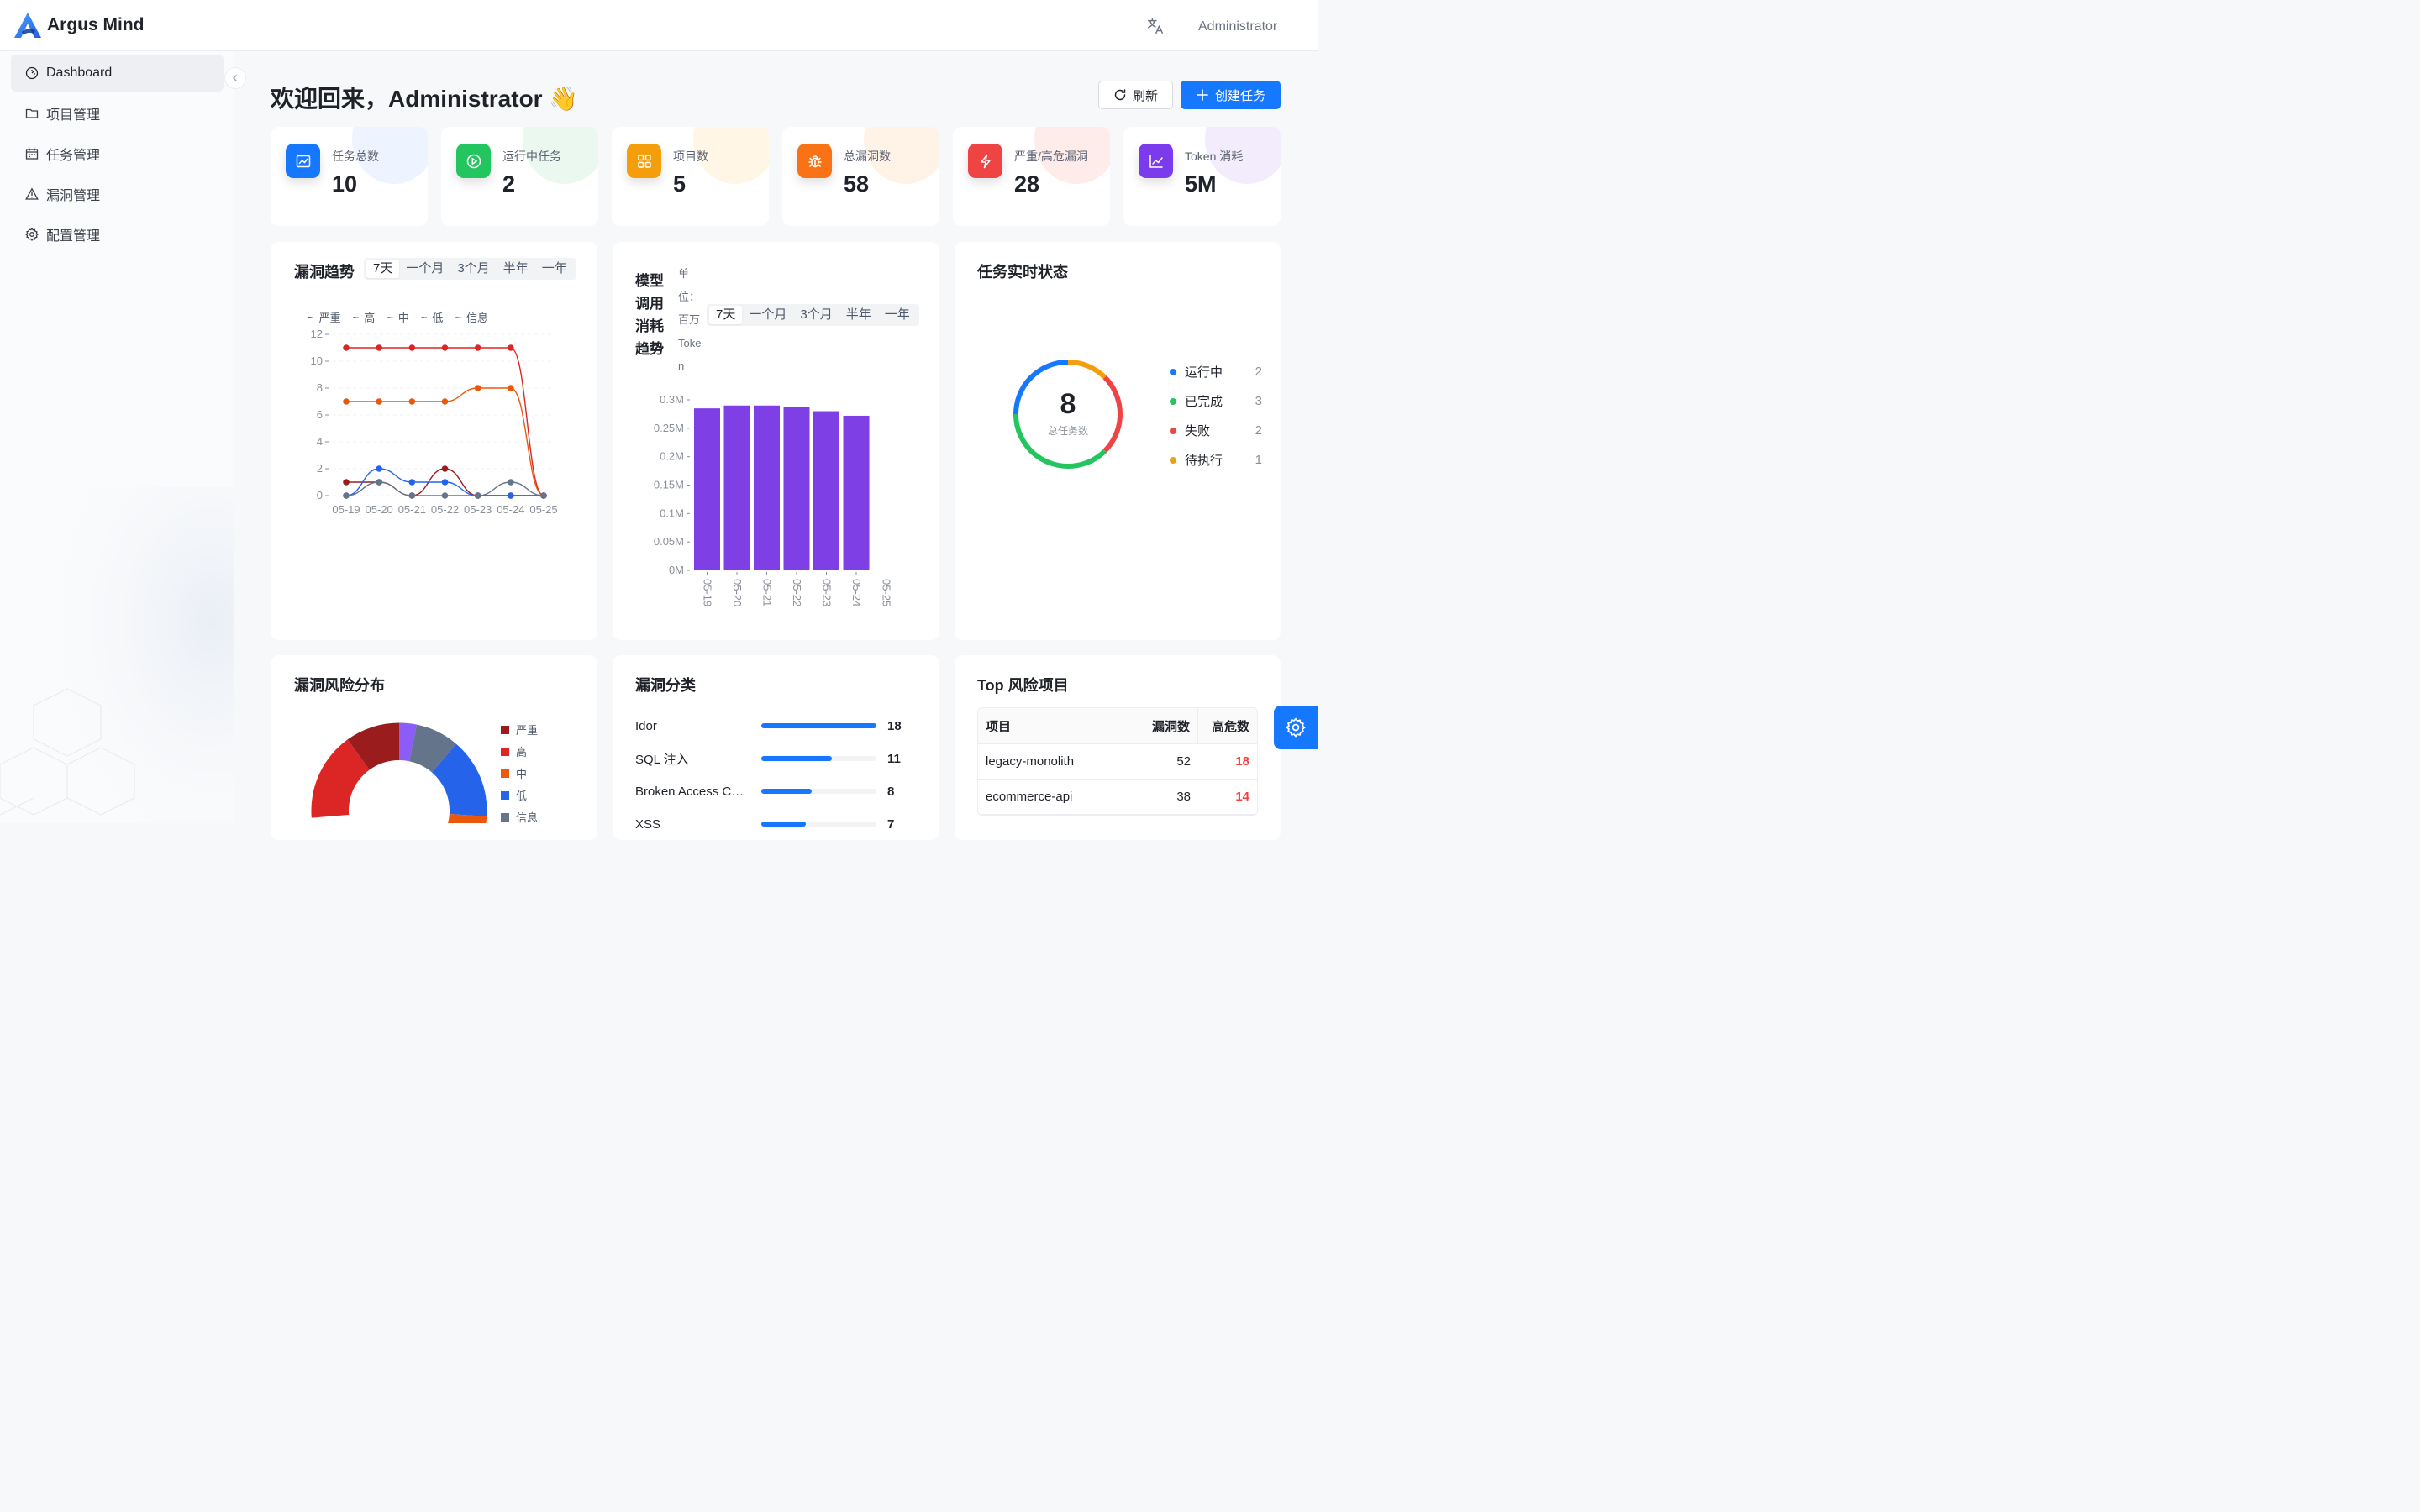  I want to click on category-row: Broken Access Control 8, so click(774, 791).